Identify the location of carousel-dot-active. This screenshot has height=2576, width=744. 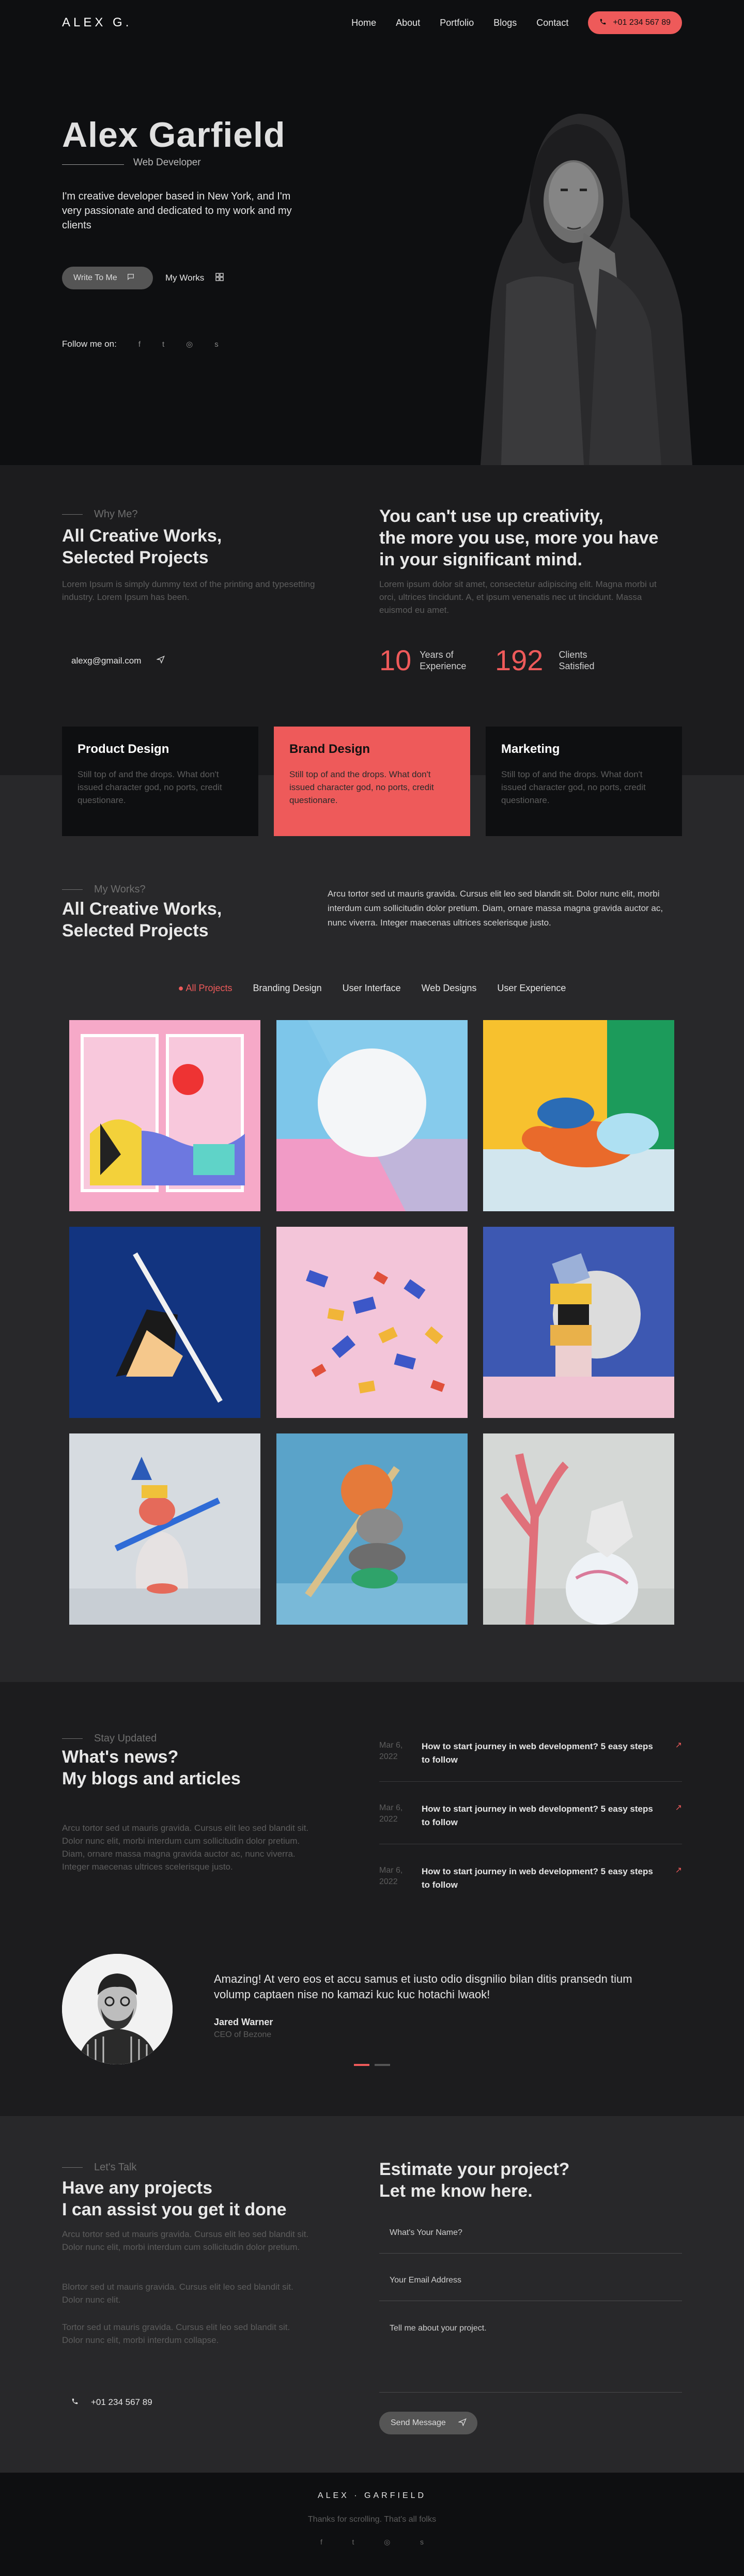
(362, 2065).